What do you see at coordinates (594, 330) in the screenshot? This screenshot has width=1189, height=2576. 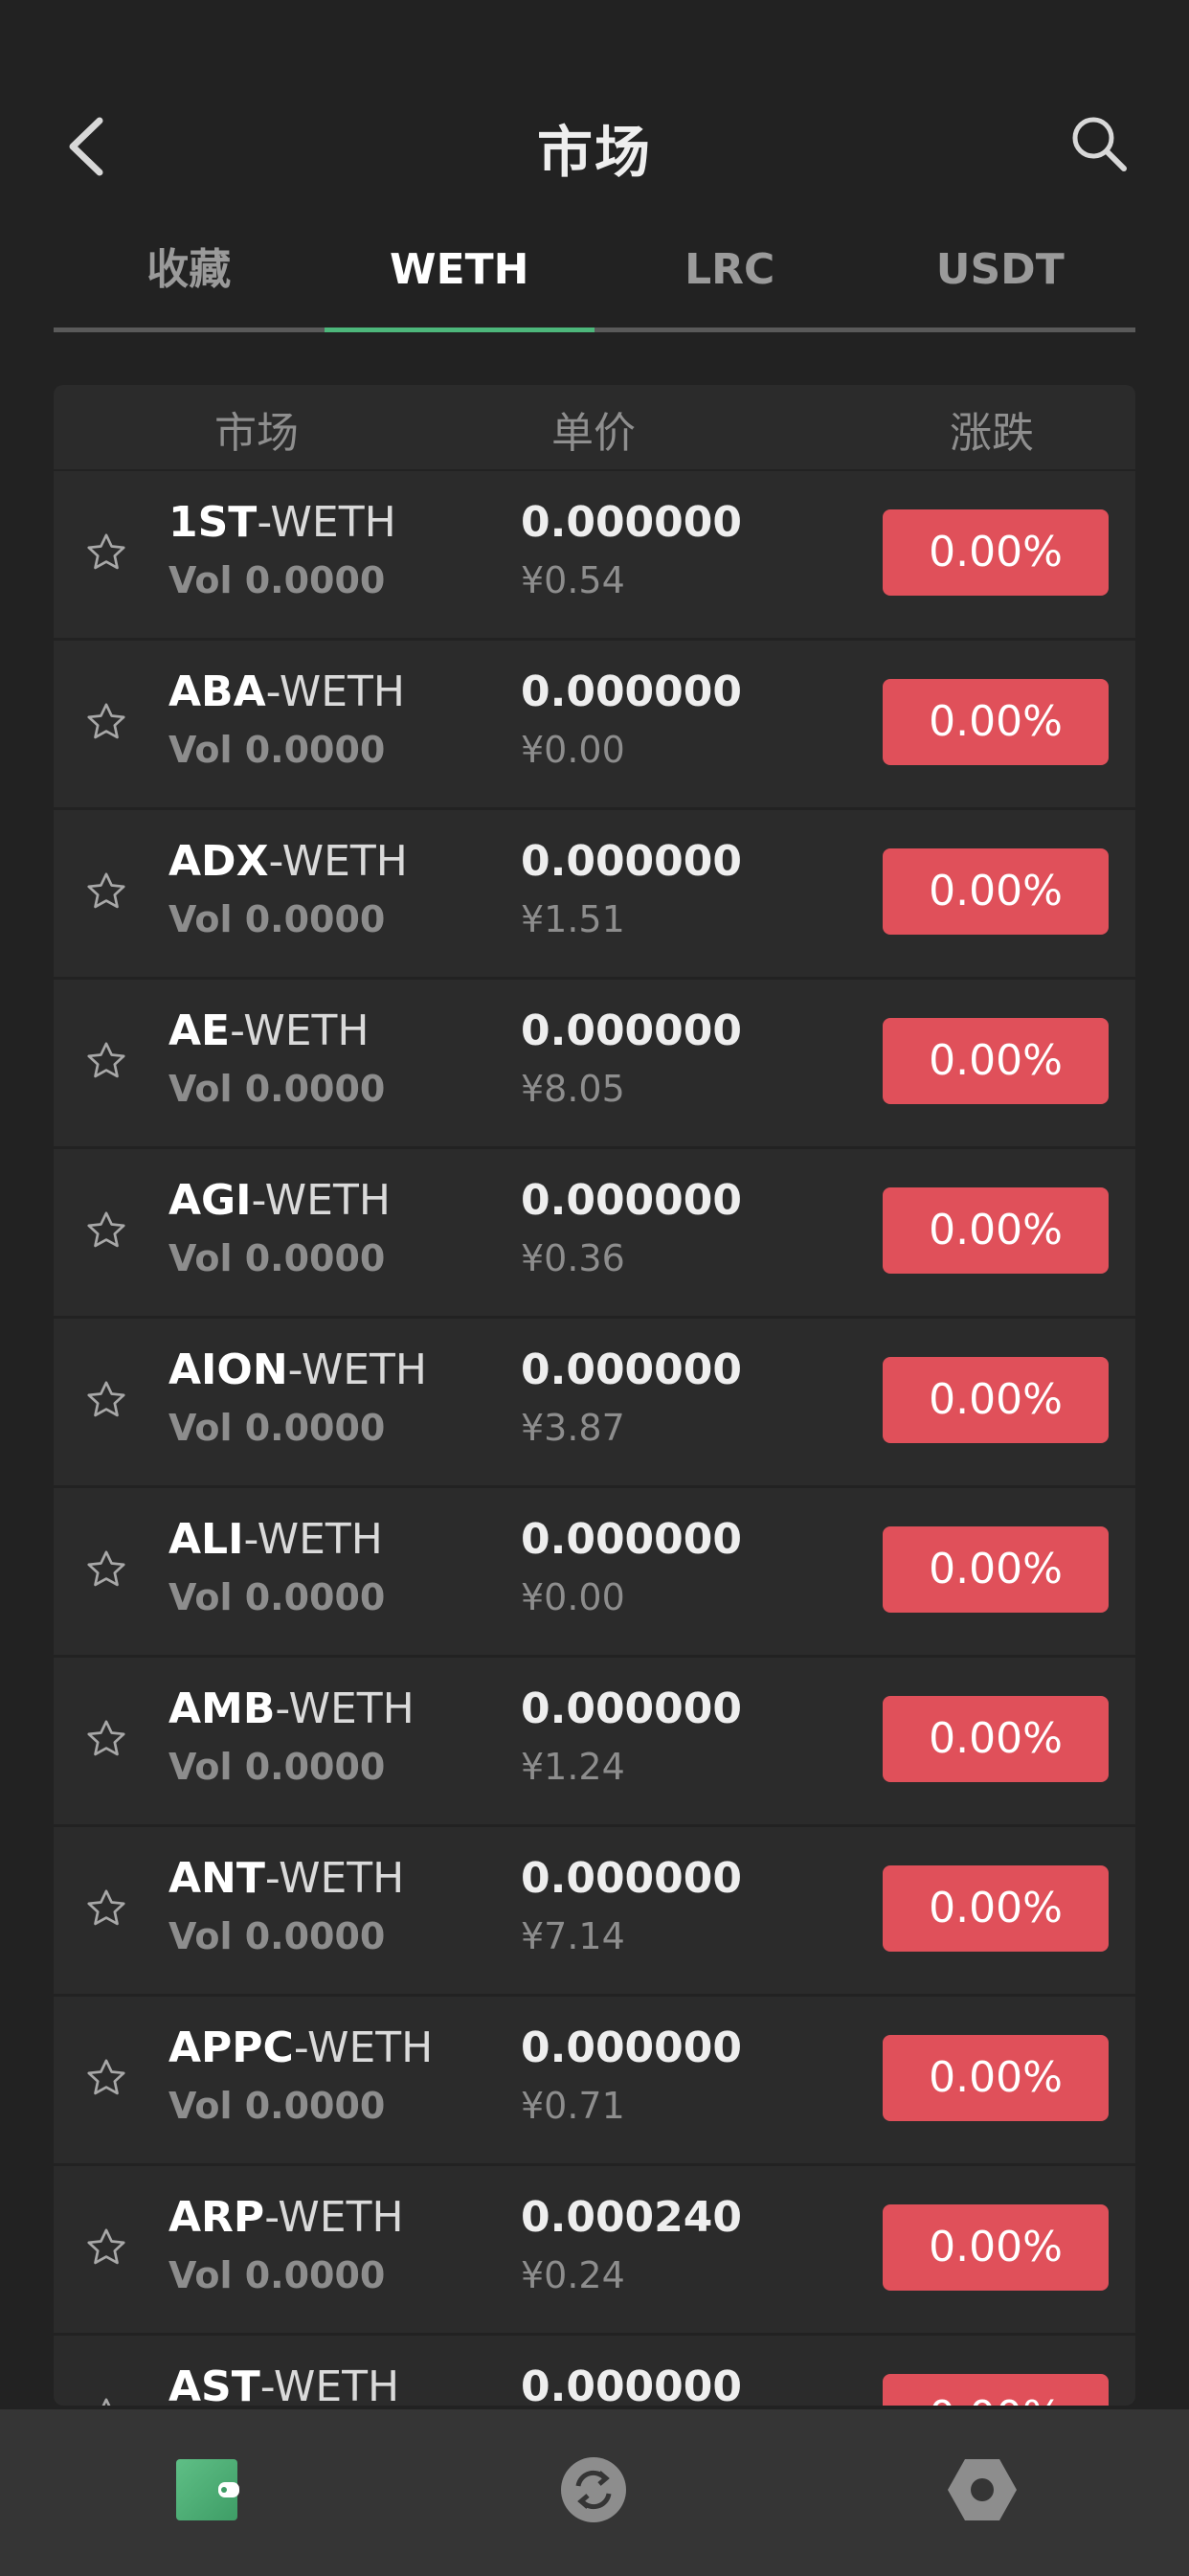 I see `tabs-divider` at bounding box center [594, 330].